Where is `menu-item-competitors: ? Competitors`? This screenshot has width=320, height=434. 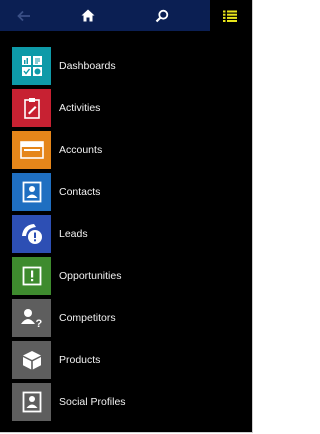
menu-item-competitors: ? Competitors is located at coordinates (127, 318).